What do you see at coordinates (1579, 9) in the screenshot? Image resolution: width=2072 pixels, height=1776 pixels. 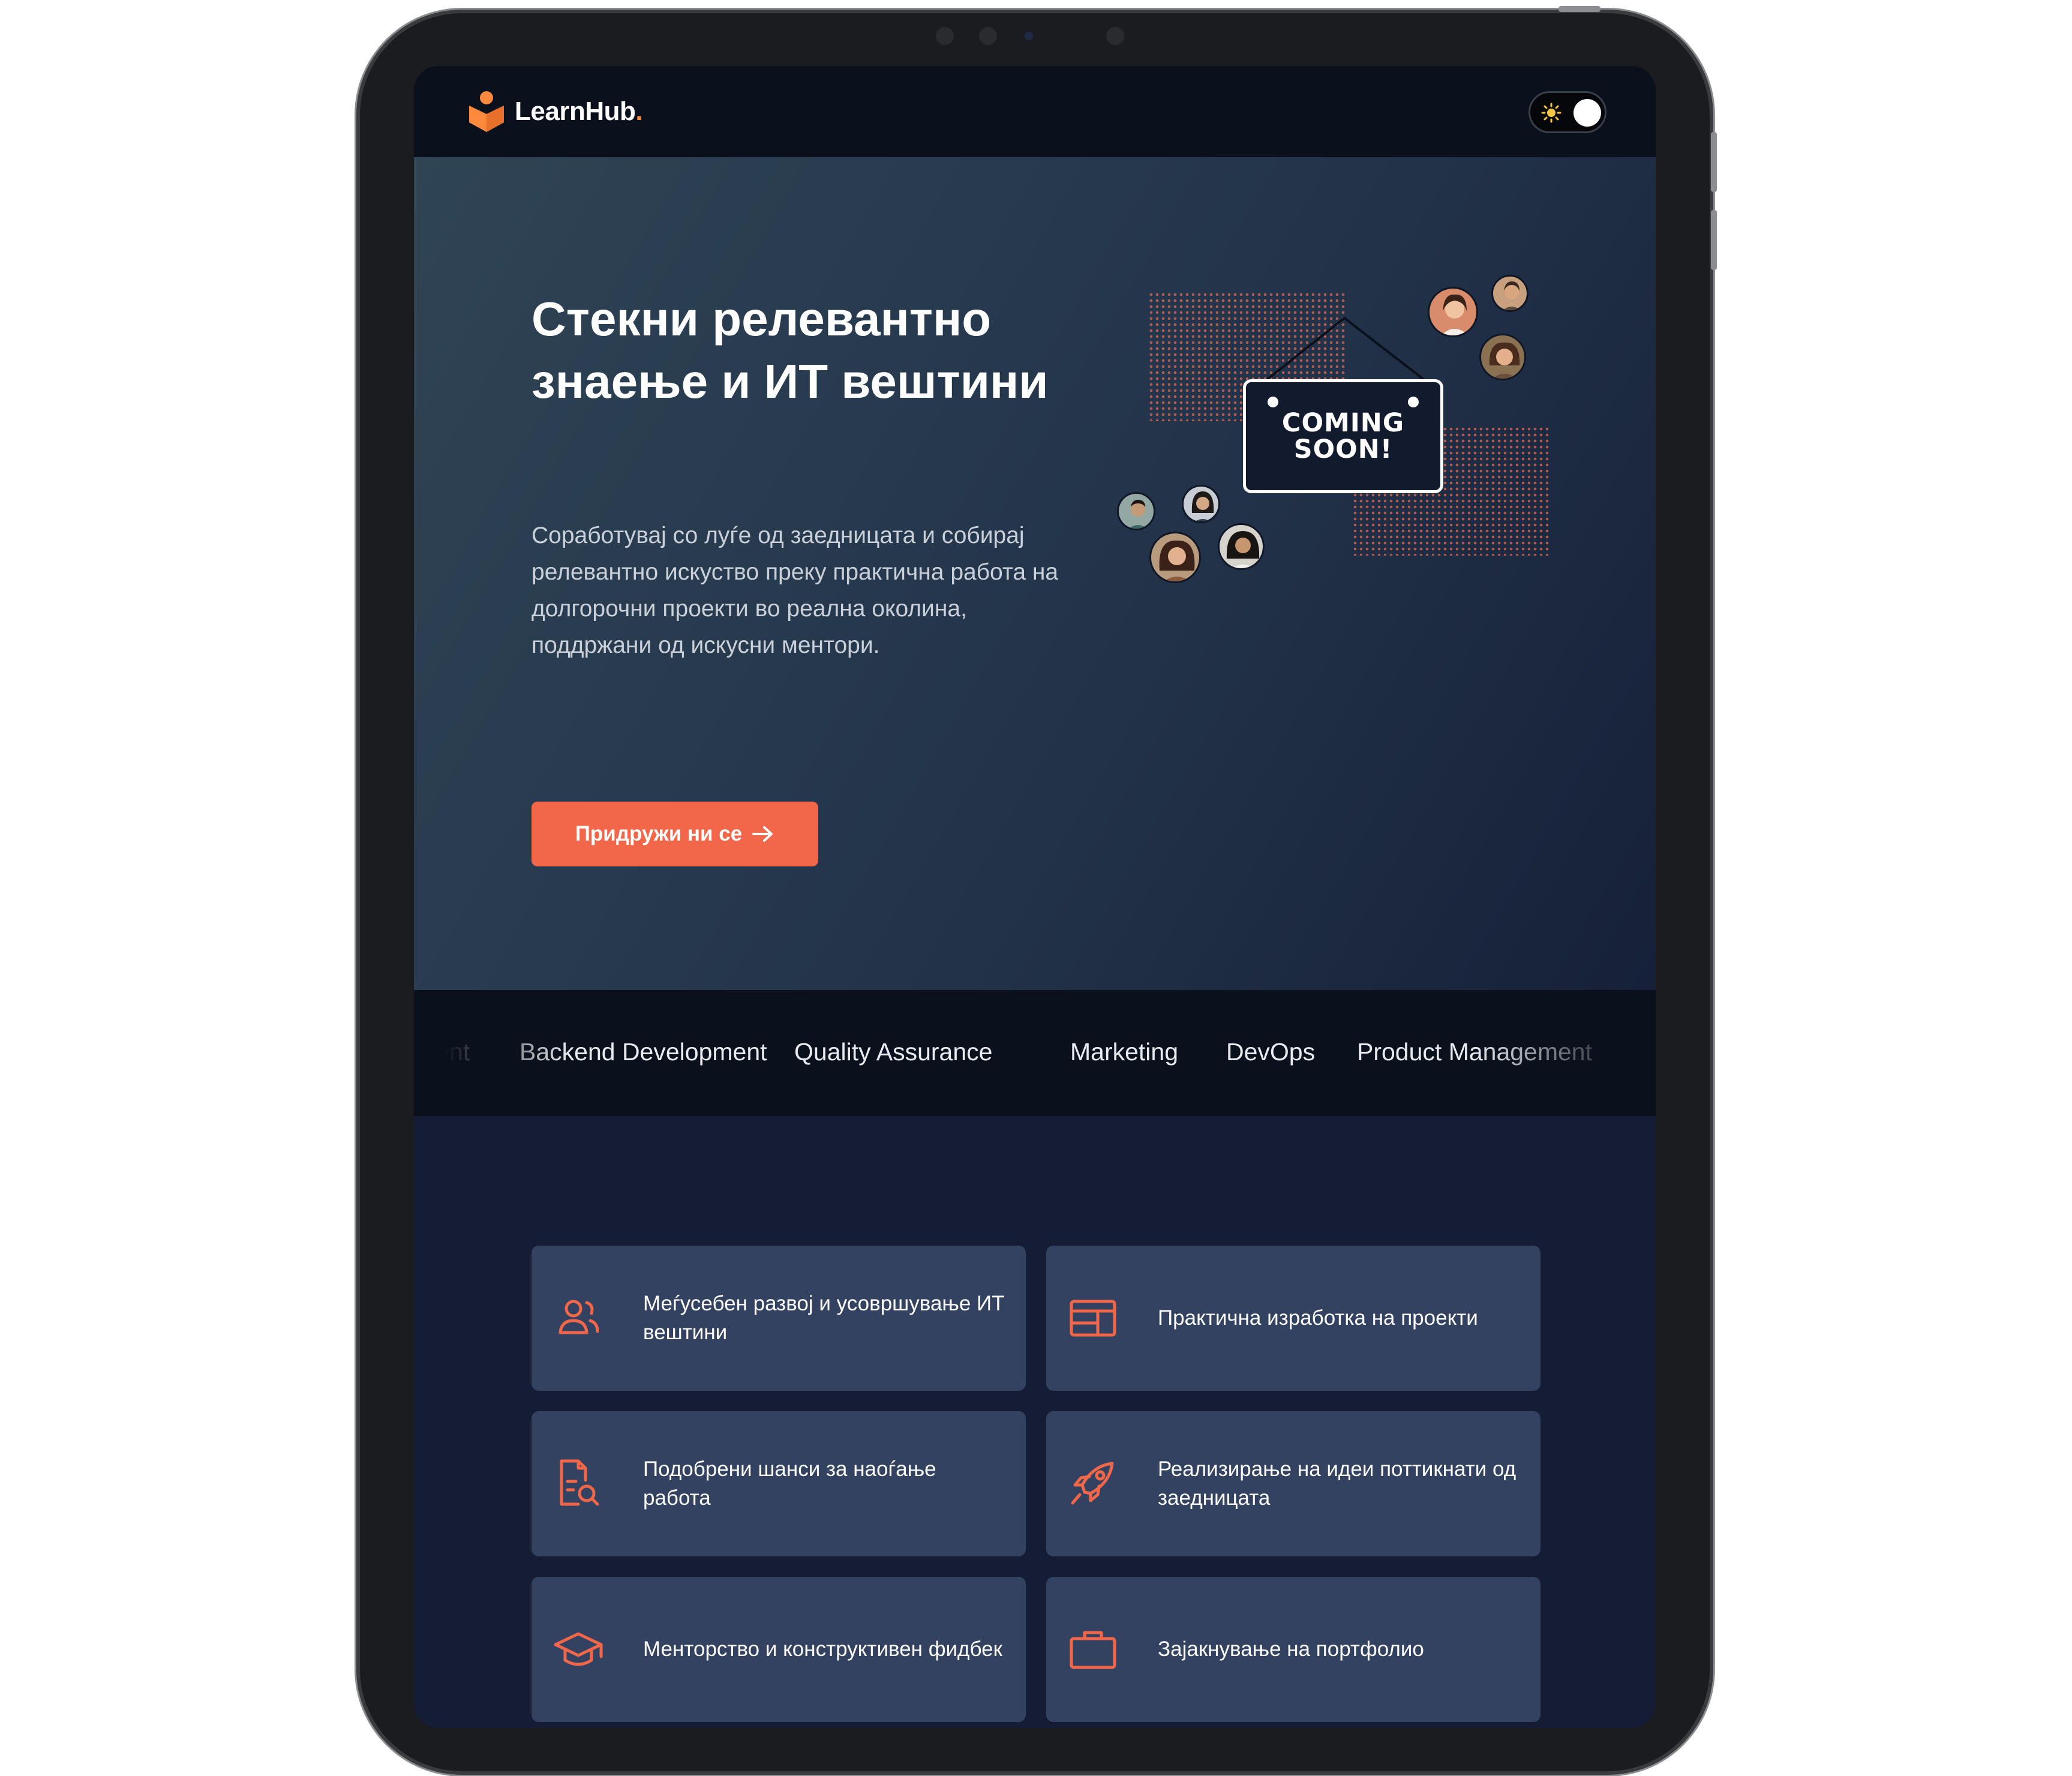 I see `tablet-top-button` at bounding box center [1579, 9].